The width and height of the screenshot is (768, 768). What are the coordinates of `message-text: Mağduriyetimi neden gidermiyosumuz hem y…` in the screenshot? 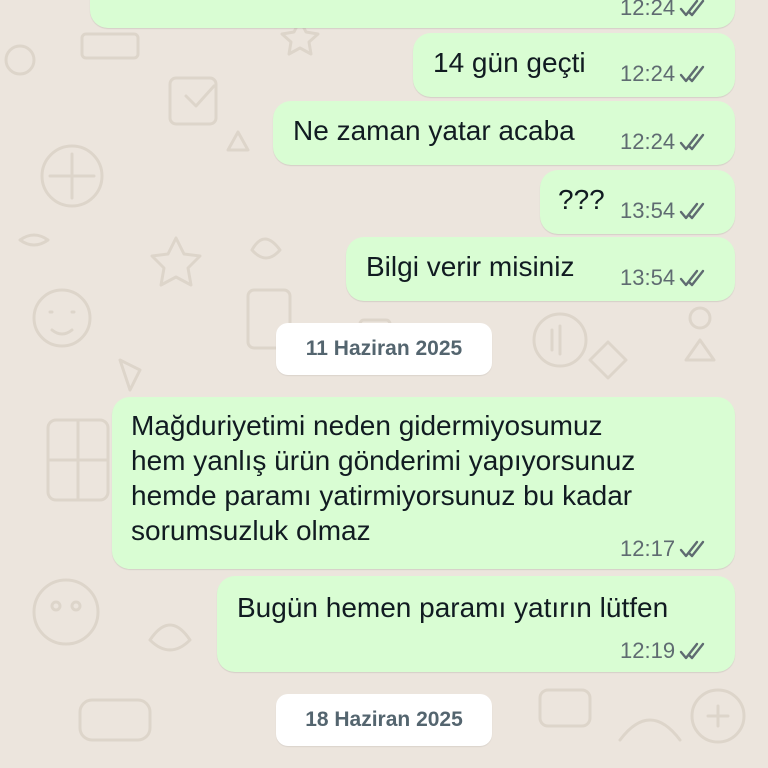 It's located at (383, 478).